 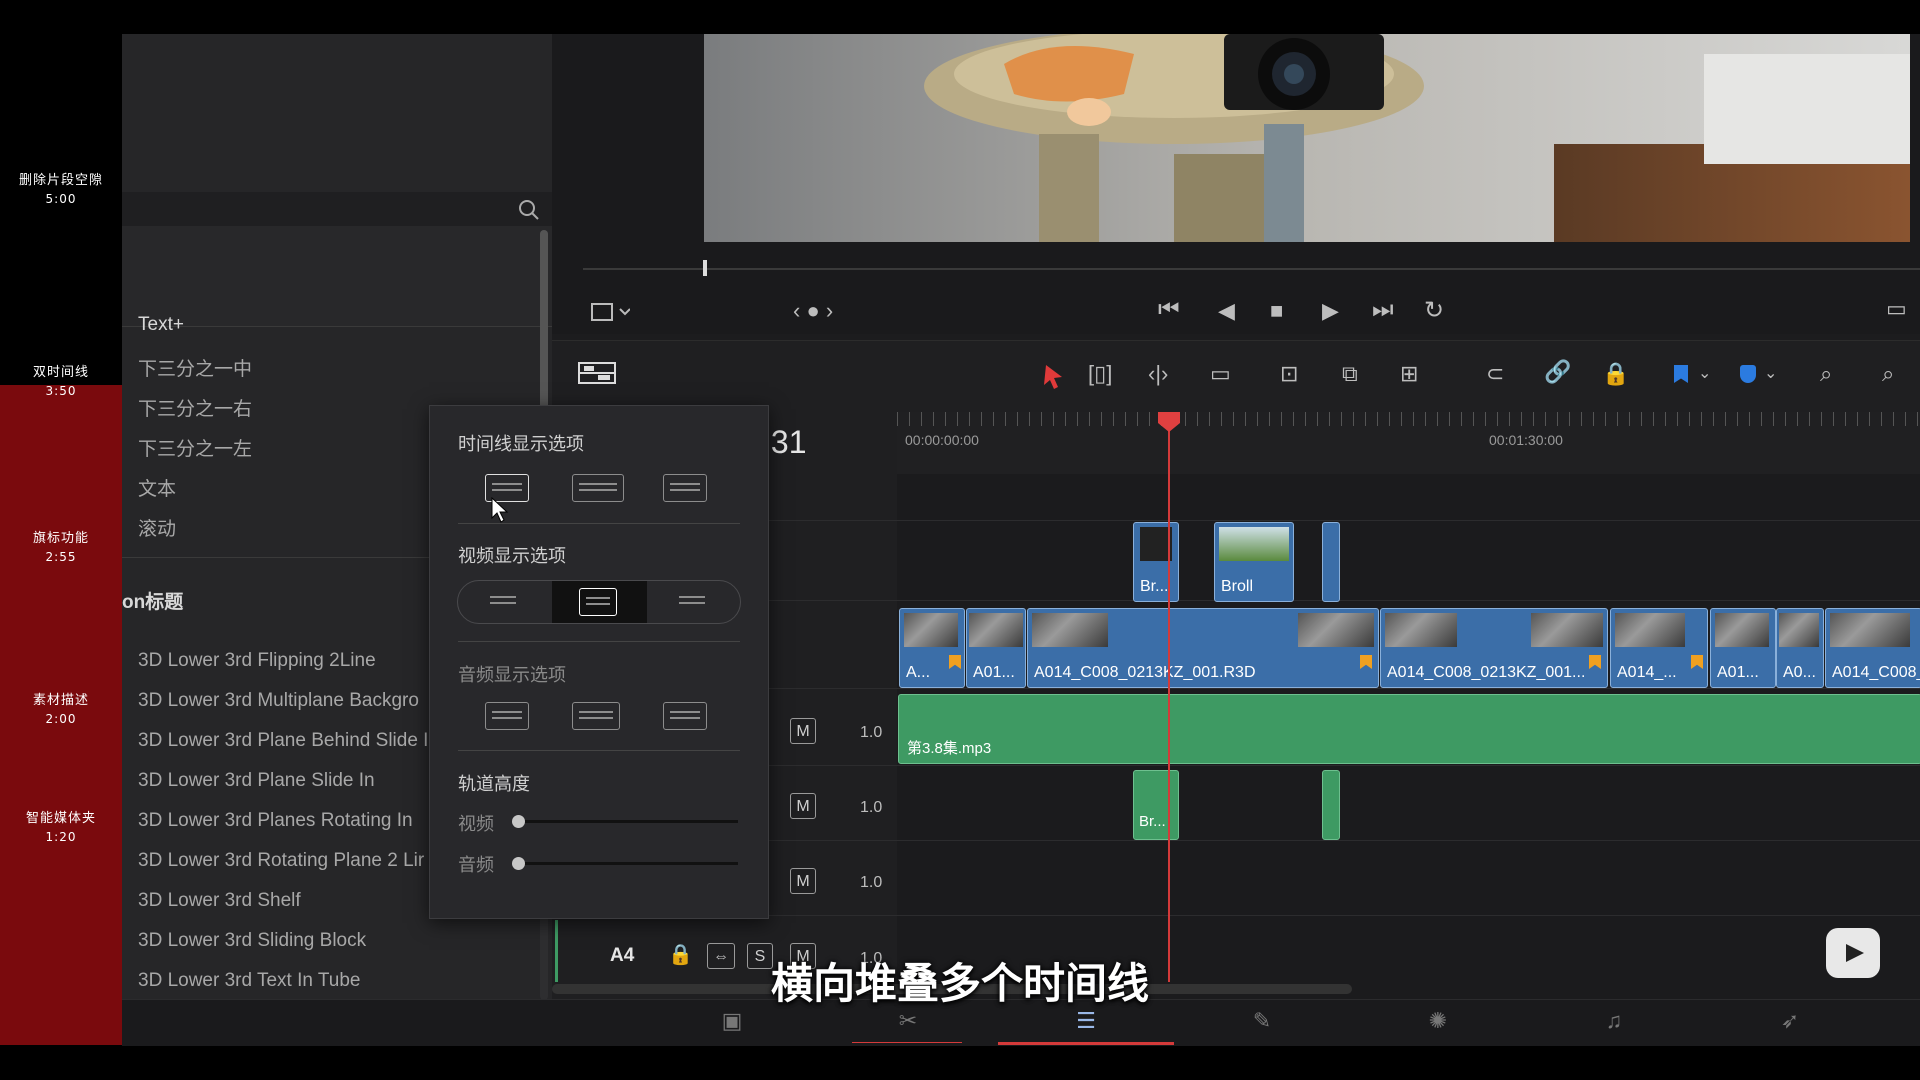 What do you see at coordinates (275, 821) in the screenshot?
I see `effect-item: 3D Lower 3rd Planes Rotating In` at bounding box center [275, 821].